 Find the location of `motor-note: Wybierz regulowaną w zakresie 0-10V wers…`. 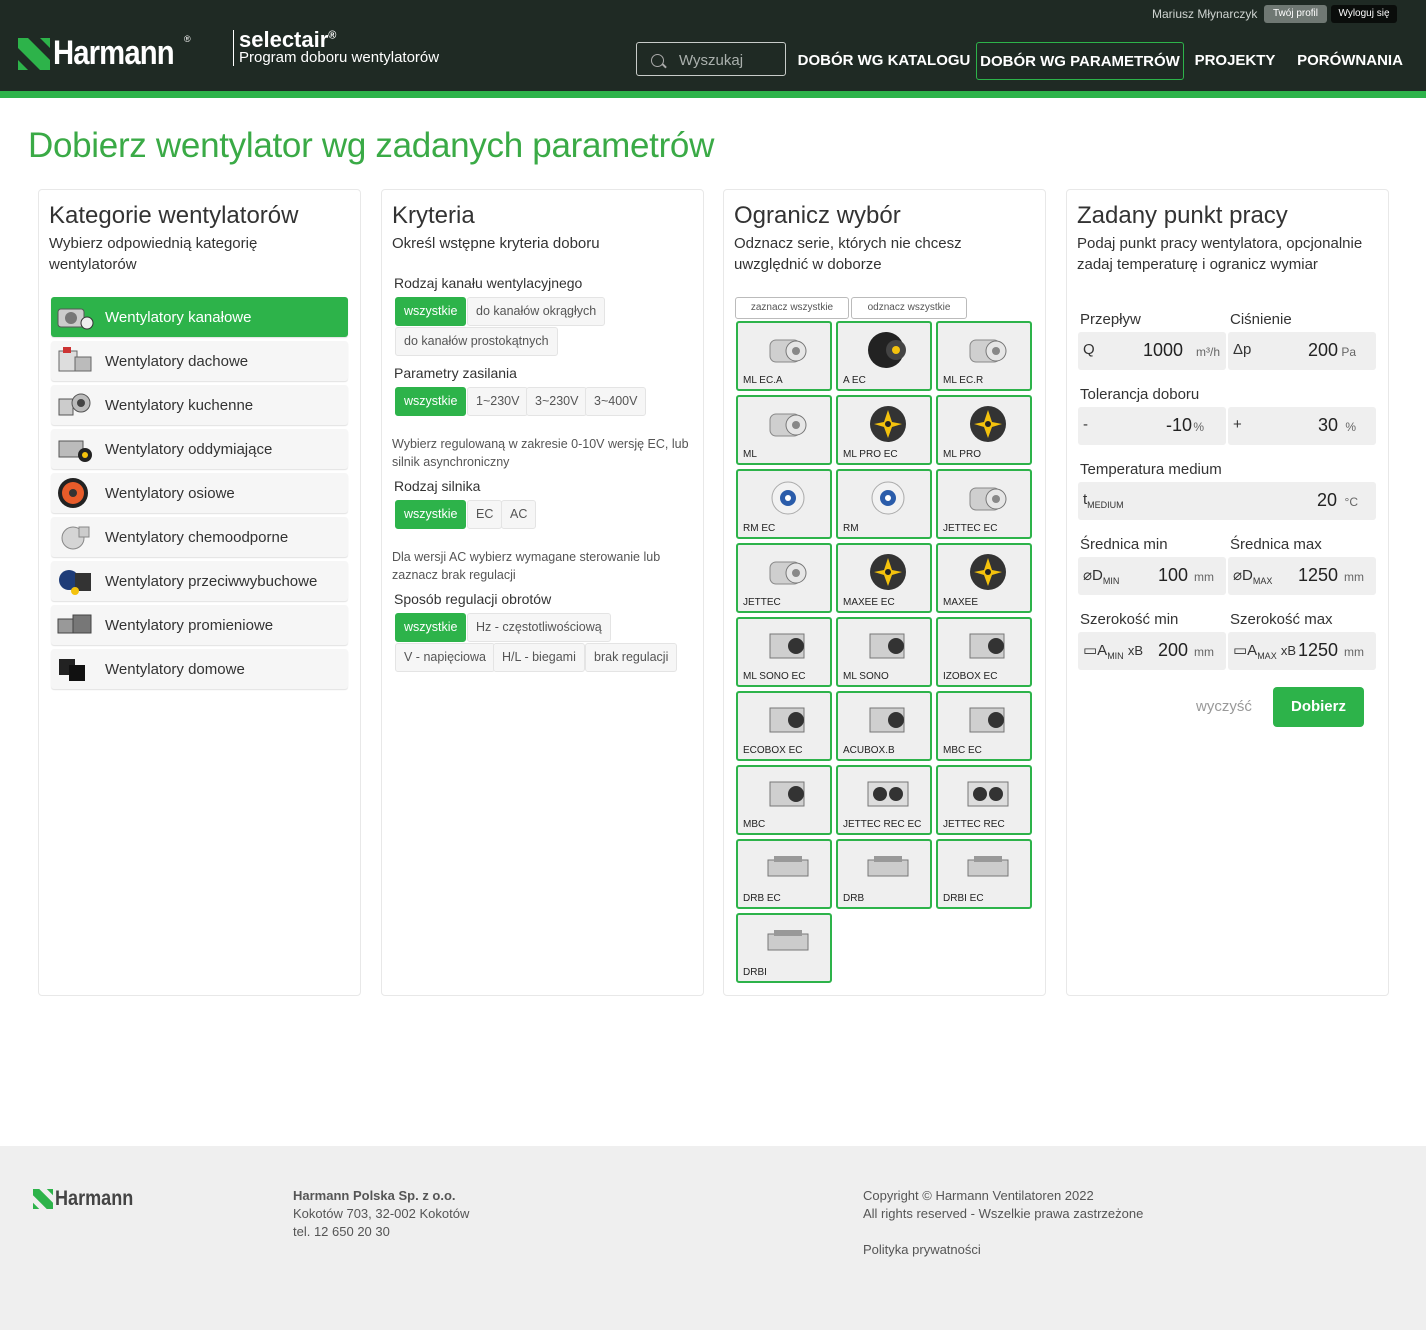

motor-note: Wybierz regulowaną w zakresie 0-10V wers… is located at coordinates (540, 453).